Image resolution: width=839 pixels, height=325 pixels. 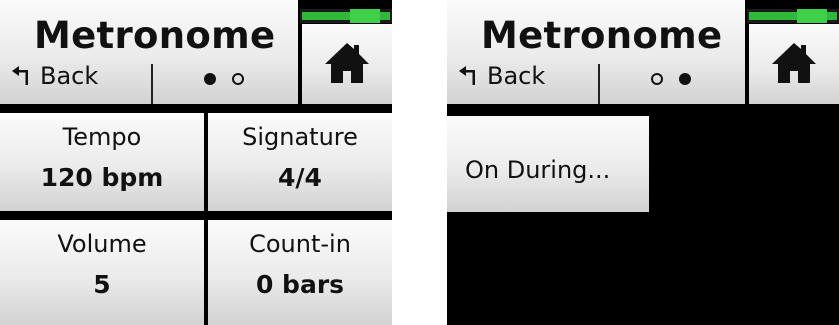 I want to click on tile-label: Signature, so click(x=300, y=137).